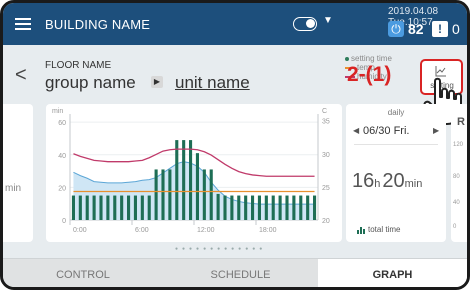 The image size is (470, 290). Describe the element at coordinates (194, 190) in the screenshot. I see `area-series` at that location.